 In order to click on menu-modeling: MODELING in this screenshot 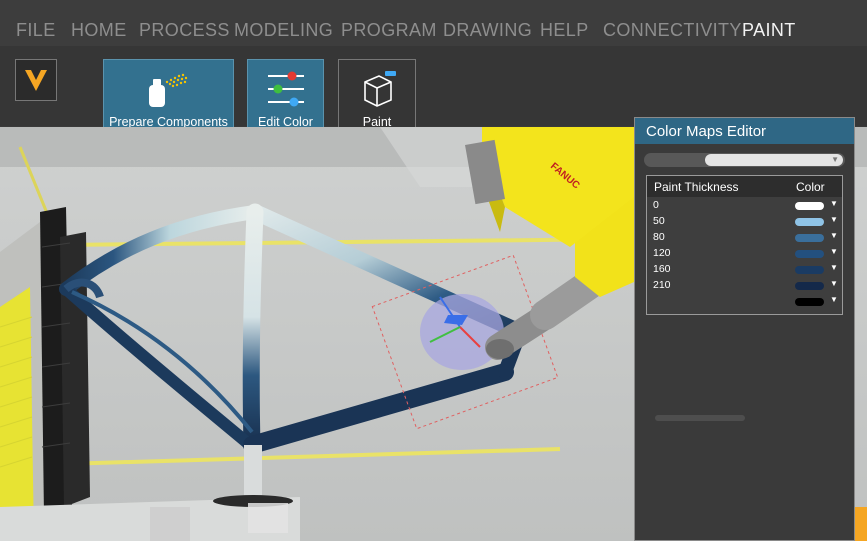, I will do `click(283, 30)`.